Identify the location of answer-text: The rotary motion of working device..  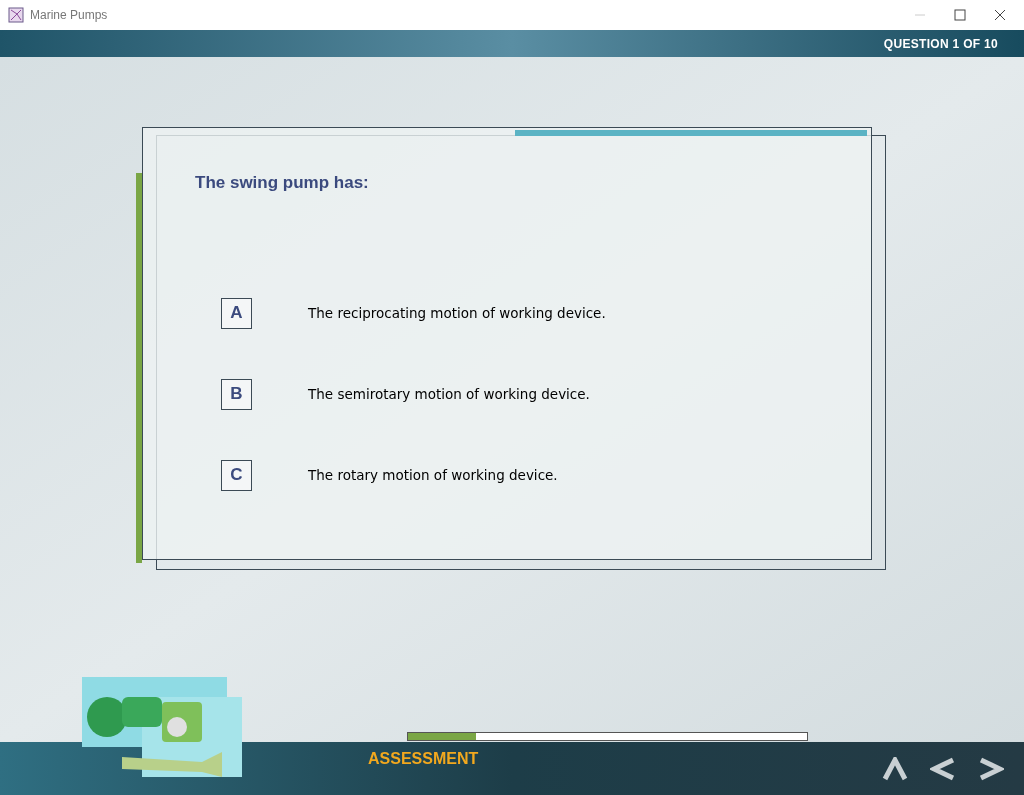
(433, 475).